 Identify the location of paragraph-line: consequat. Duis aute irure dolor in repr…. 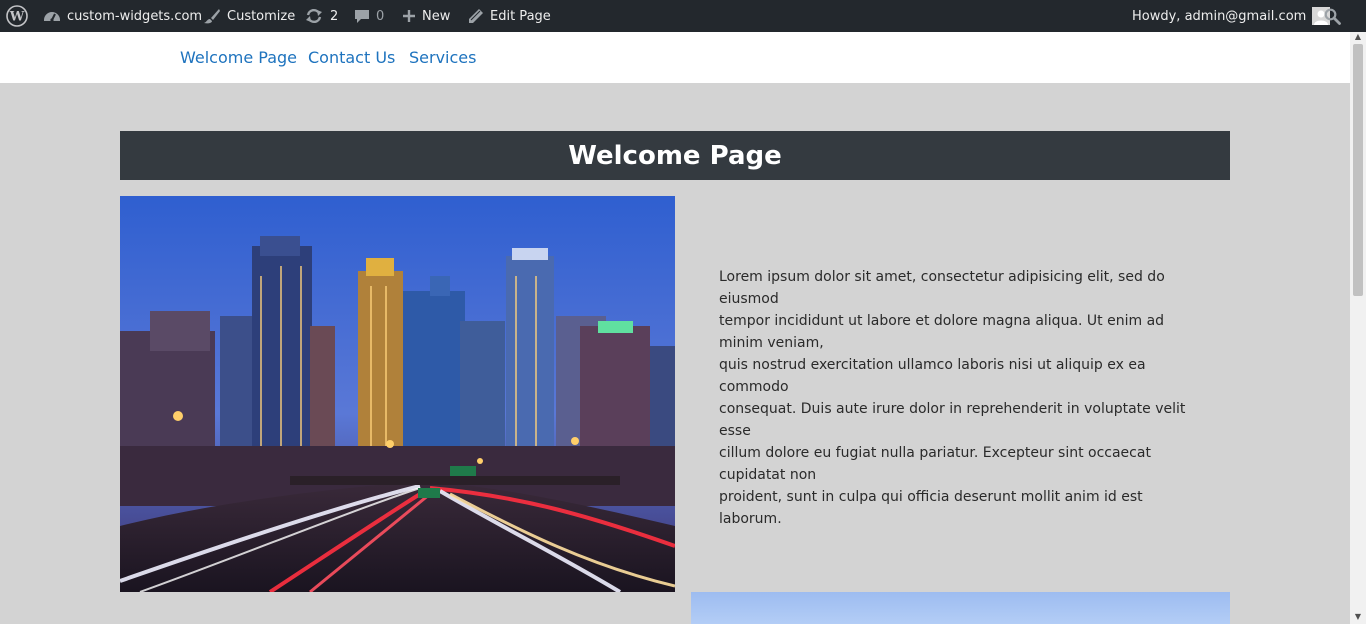
(952, 420).